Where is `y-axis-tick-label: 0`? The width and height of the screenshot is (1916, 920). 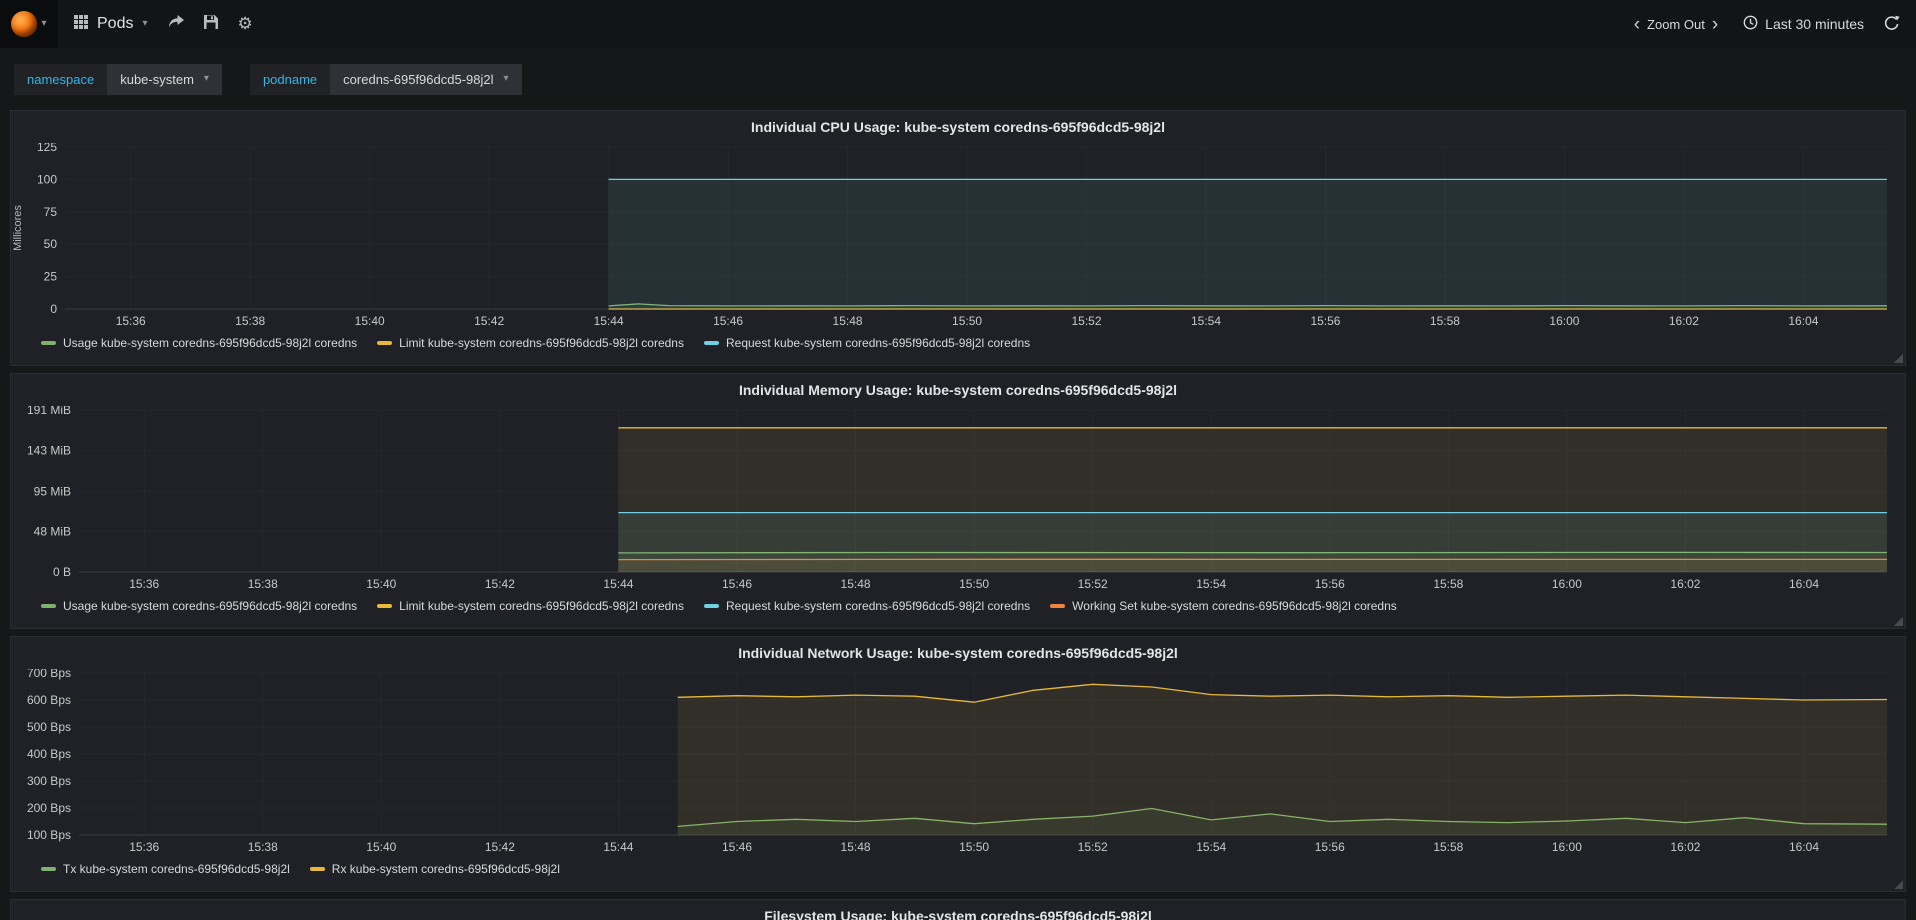 y-axis-tick-label: 0 is located at coordinates (53, 309).